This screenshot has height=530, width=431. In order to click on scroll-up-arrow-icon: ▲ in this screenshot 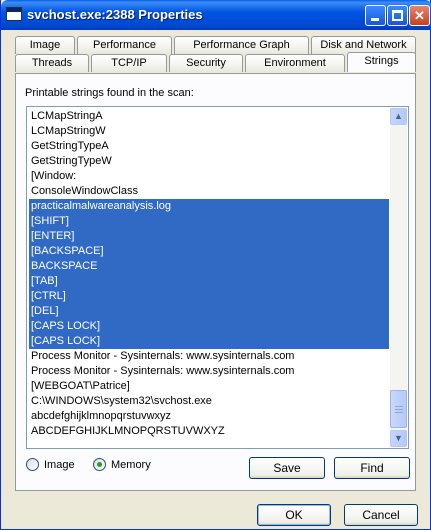, I will do `click(398, 116)`.